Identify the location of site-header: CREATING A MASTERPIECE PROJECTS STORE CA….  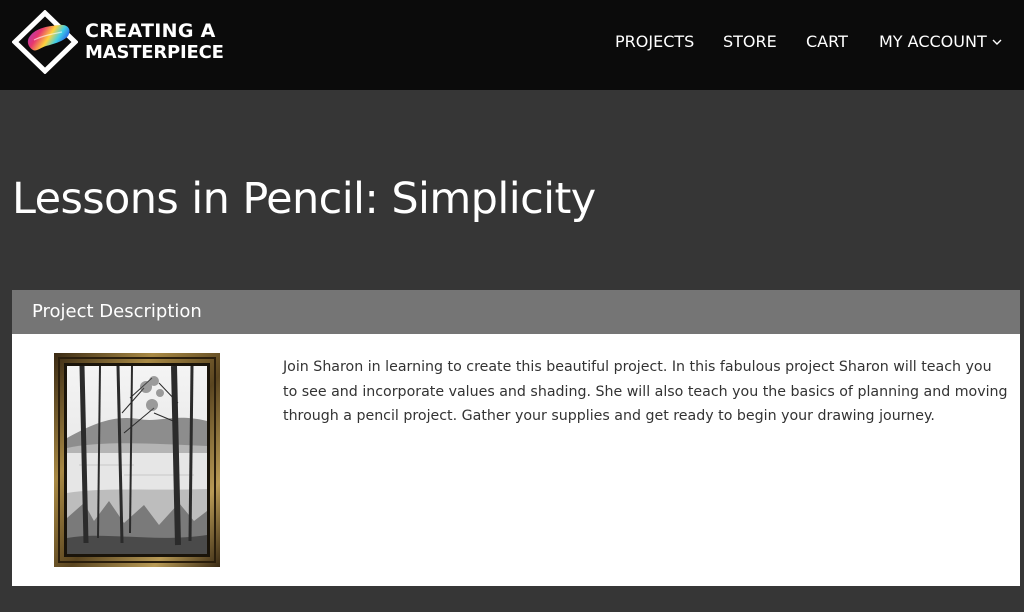
(512, 45).